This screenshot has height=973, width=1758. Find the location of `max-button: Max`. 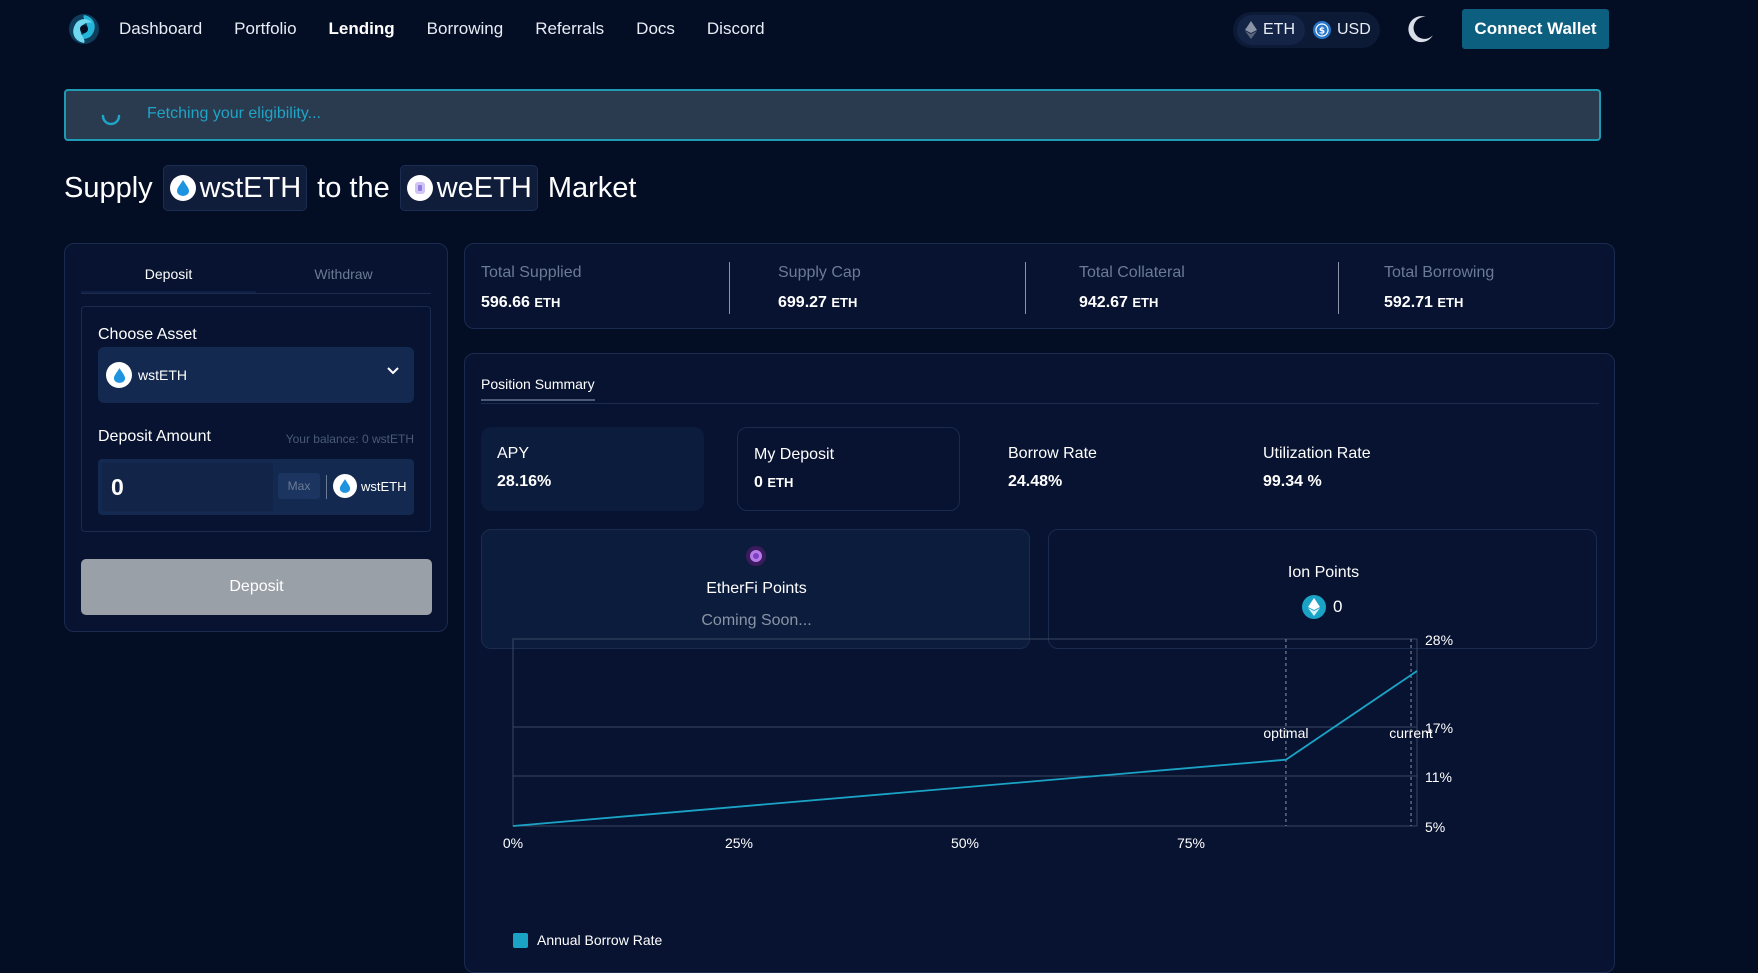

max-button: Max is located at coordinates (299, 486).